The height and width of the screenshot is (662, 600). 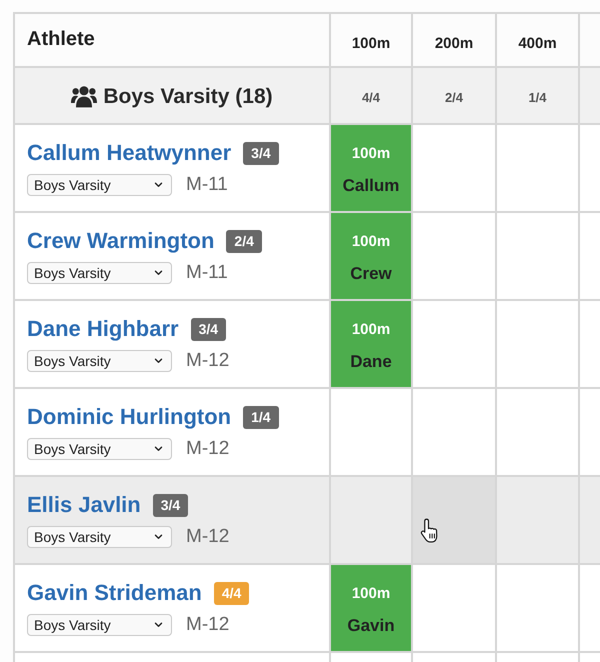 I want to click on entry-athlete: Gavin, so click(x=371, y=625).